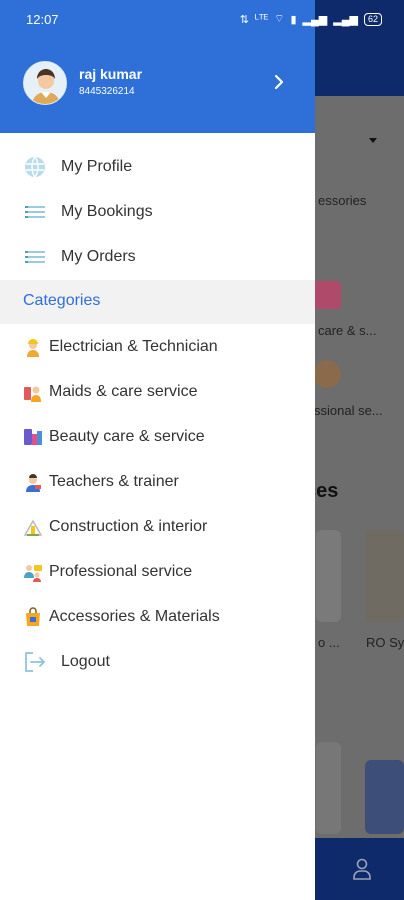 Image resolution: width=404 pixels, height=900 pixels. Describe the element at coordinates (157, 167) in the screenshot. I see `menu-item-my-profile: My Profile` at that location.